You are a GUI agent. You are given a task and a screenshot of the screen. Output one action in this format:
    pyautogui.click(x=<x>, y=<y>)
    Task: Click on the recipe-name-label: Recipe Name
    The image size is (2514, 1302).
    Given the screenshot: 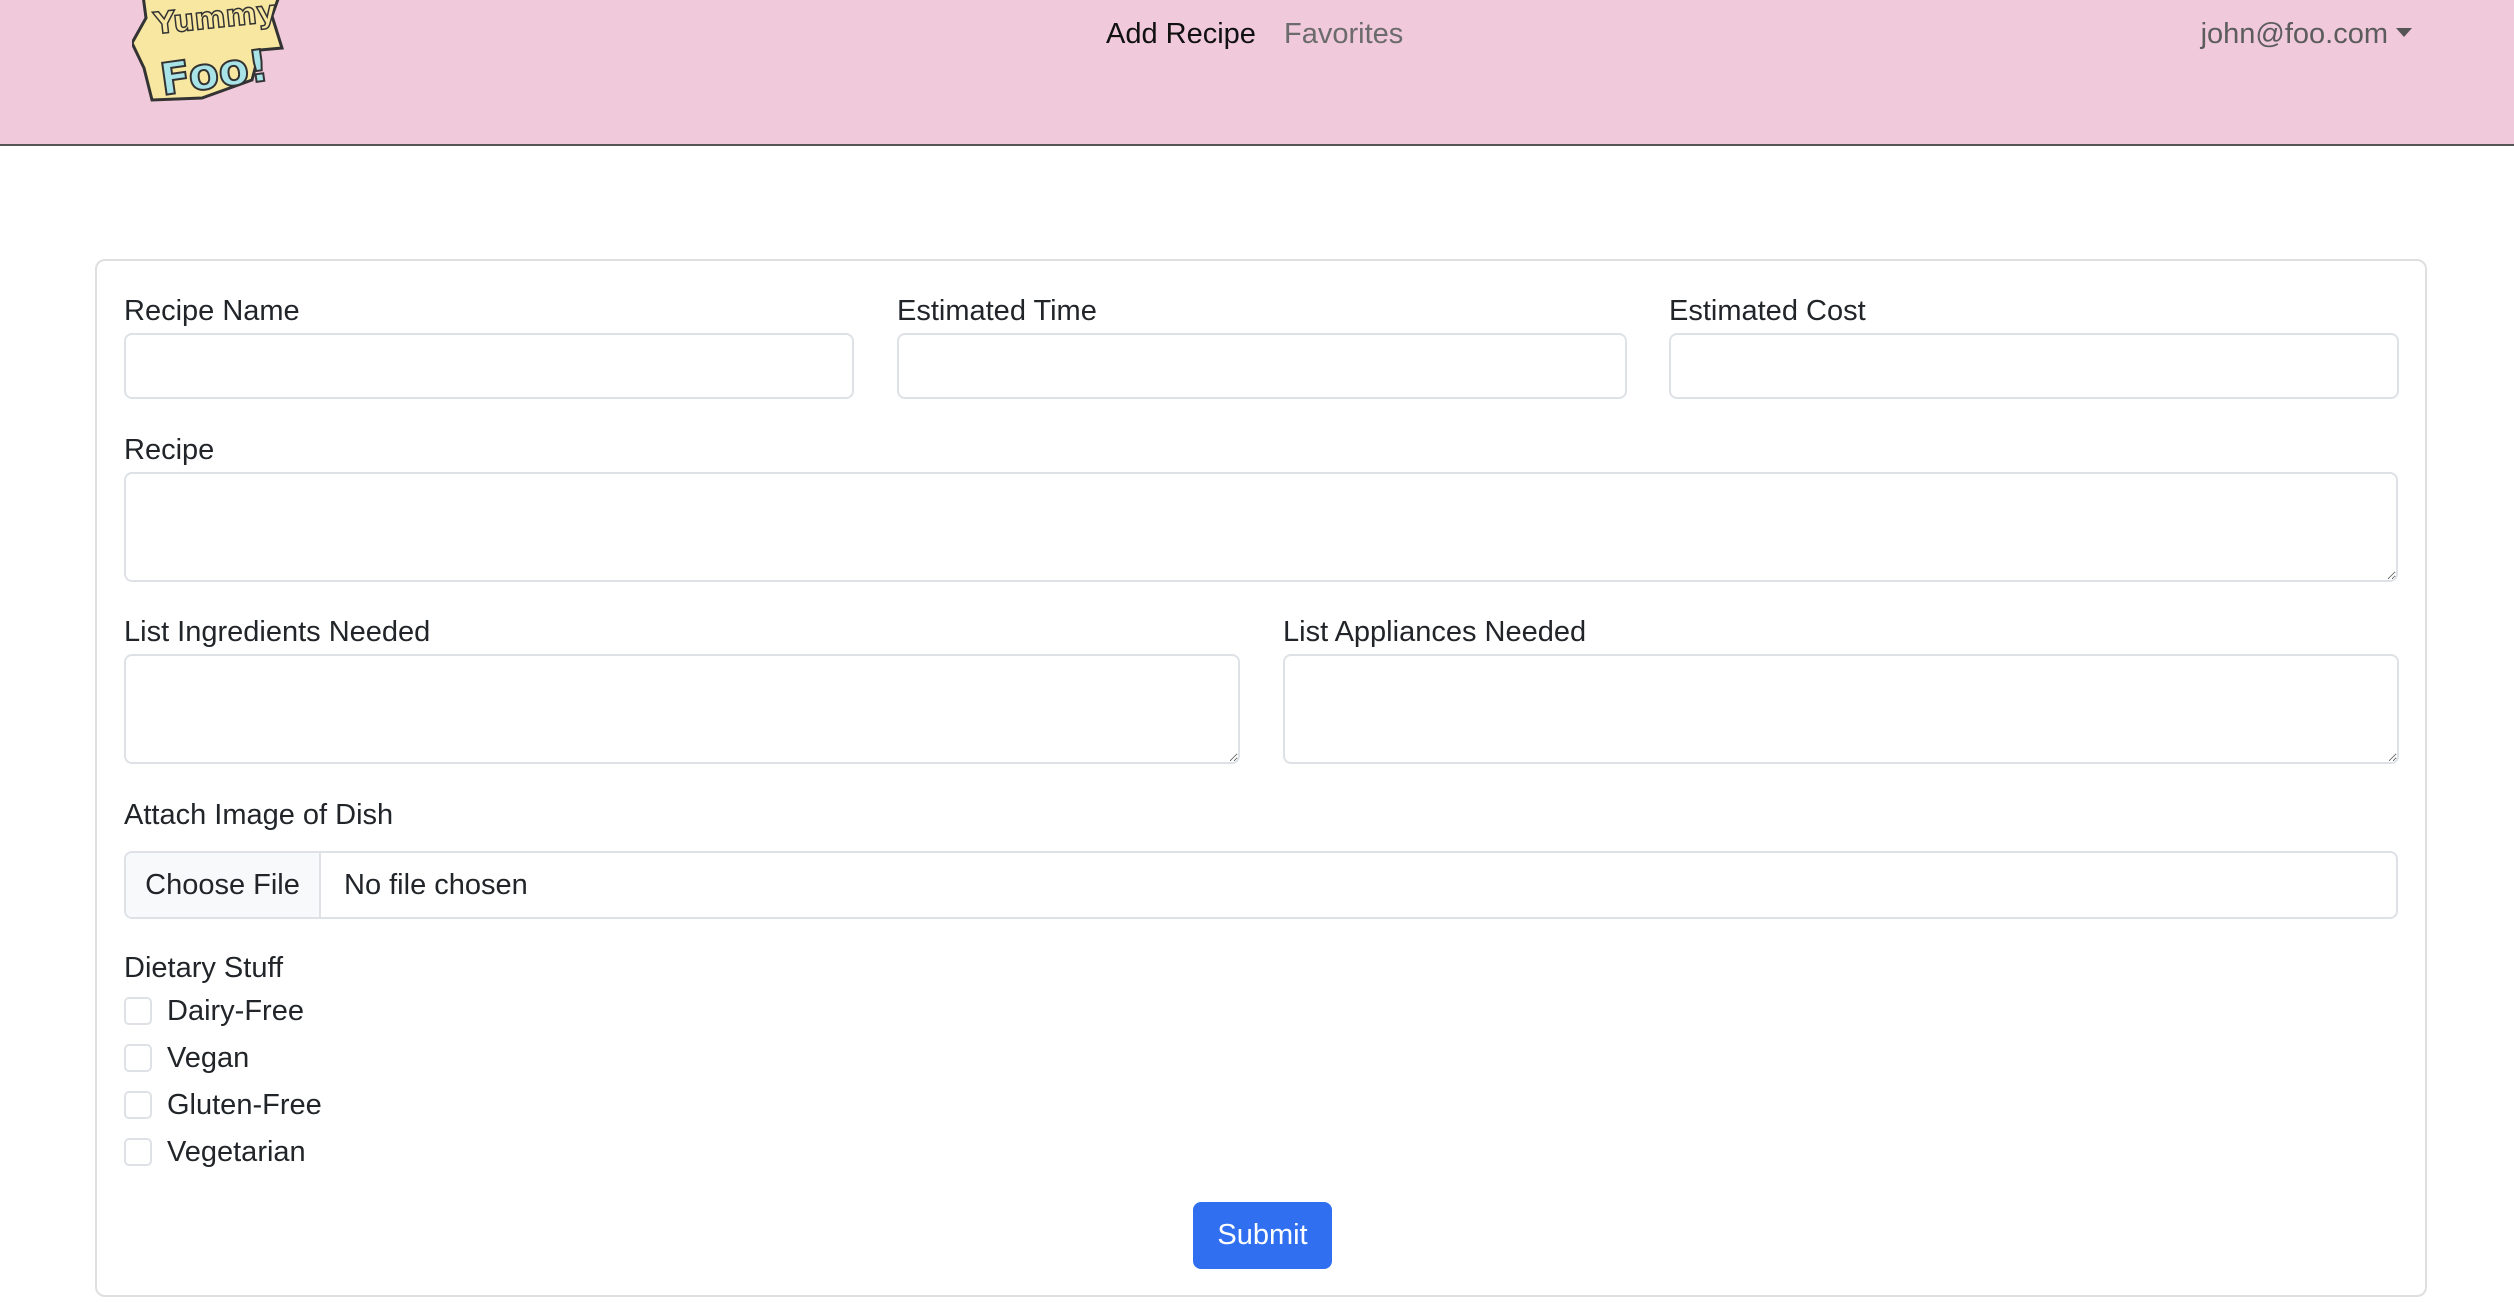 What is the action you would take?
    pyautogui.click(x=212, y=311)
    